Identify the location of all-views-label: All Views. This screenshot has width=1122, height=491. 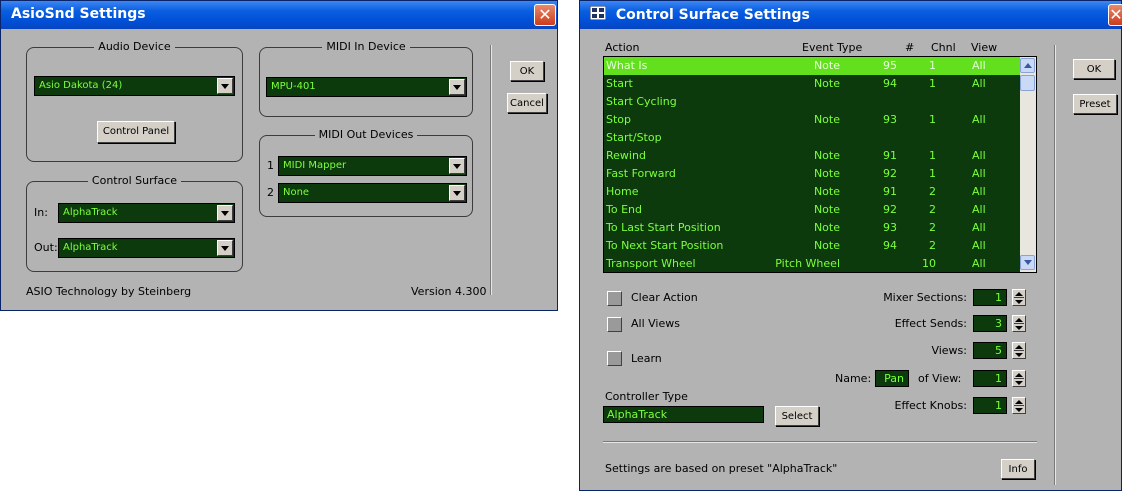
(655, 323).